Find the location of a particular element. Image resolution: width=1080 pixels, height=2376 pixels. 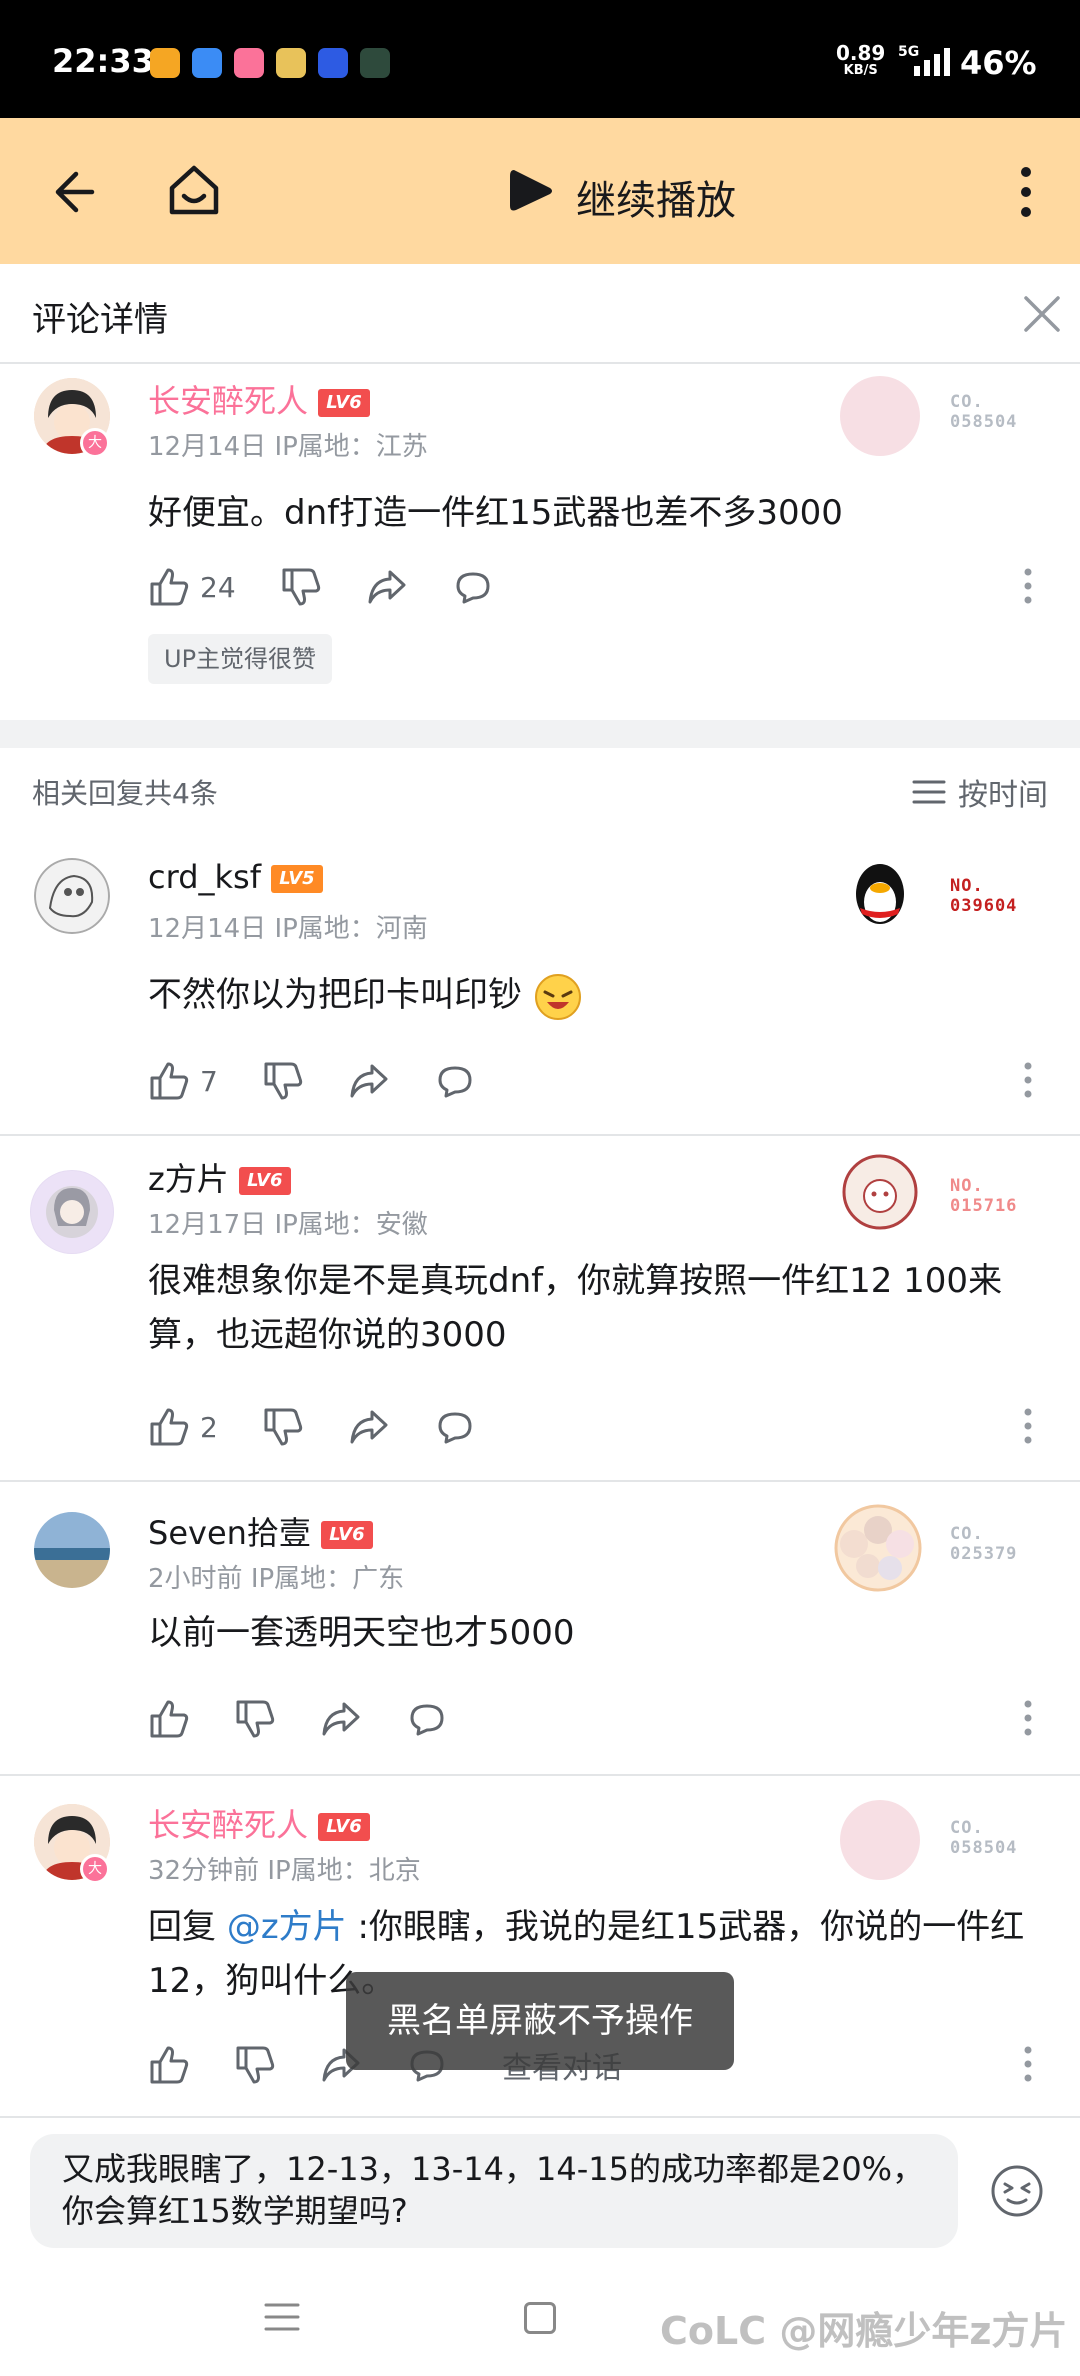

sort-label: 按时间 is located at coordinates (1003, 795).